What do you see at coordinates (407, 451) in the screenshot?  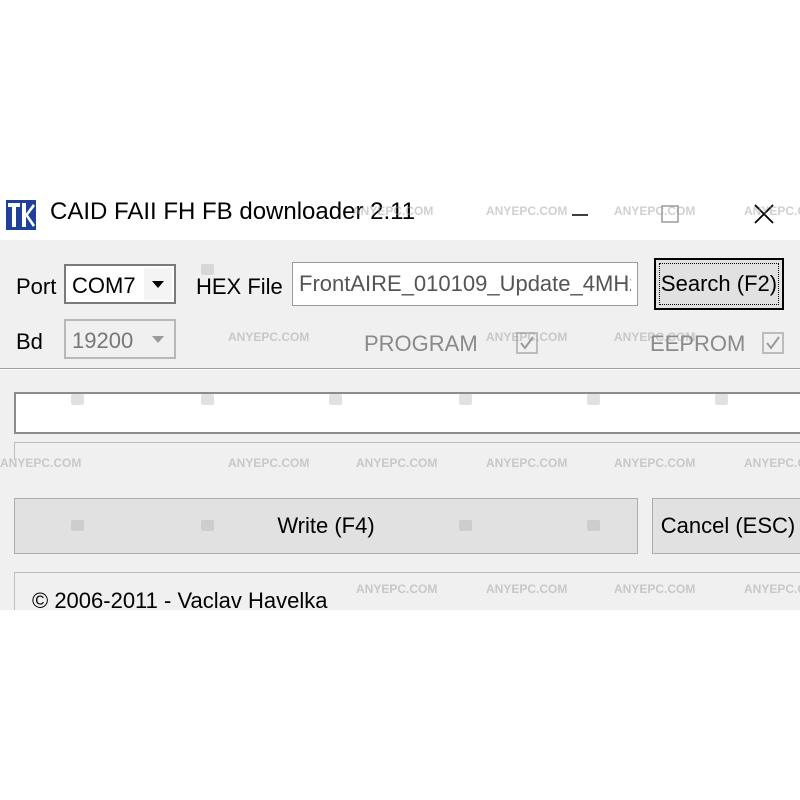 I see `status-frame` at bounding box center [407, 451].